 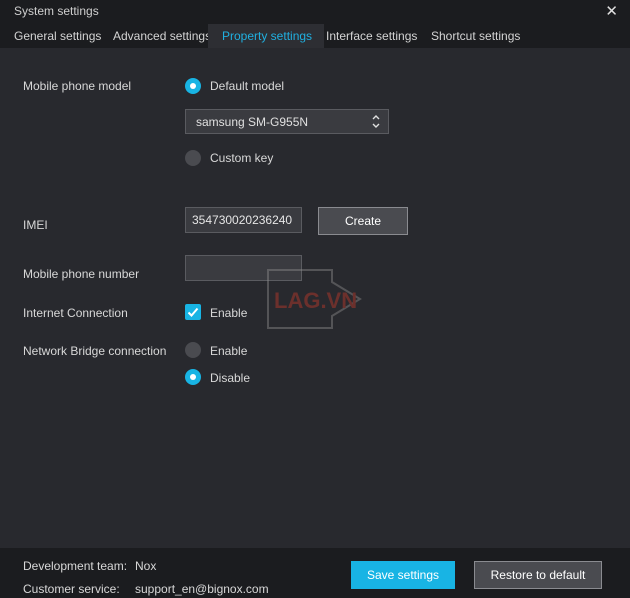 What do you see at coordinates (611, 11) in the screenshot?
I see `close-icon: ✕` at bounding box center [611, 11].